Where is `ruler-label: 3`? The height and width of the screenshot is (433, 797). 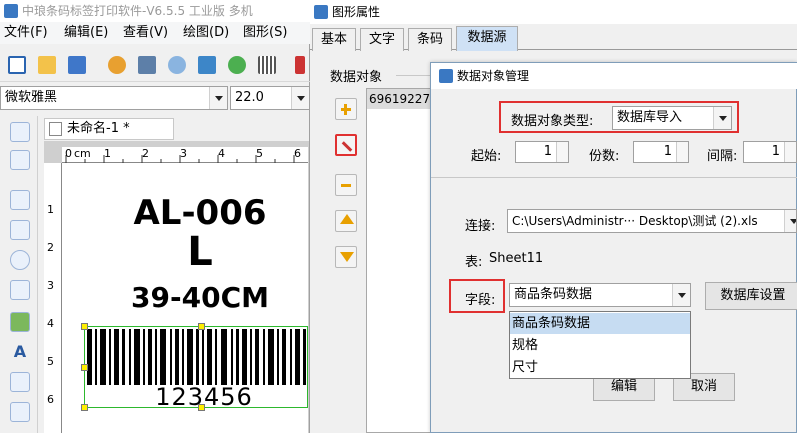
ruler-label: 3 is located at coordinates (183, 153).